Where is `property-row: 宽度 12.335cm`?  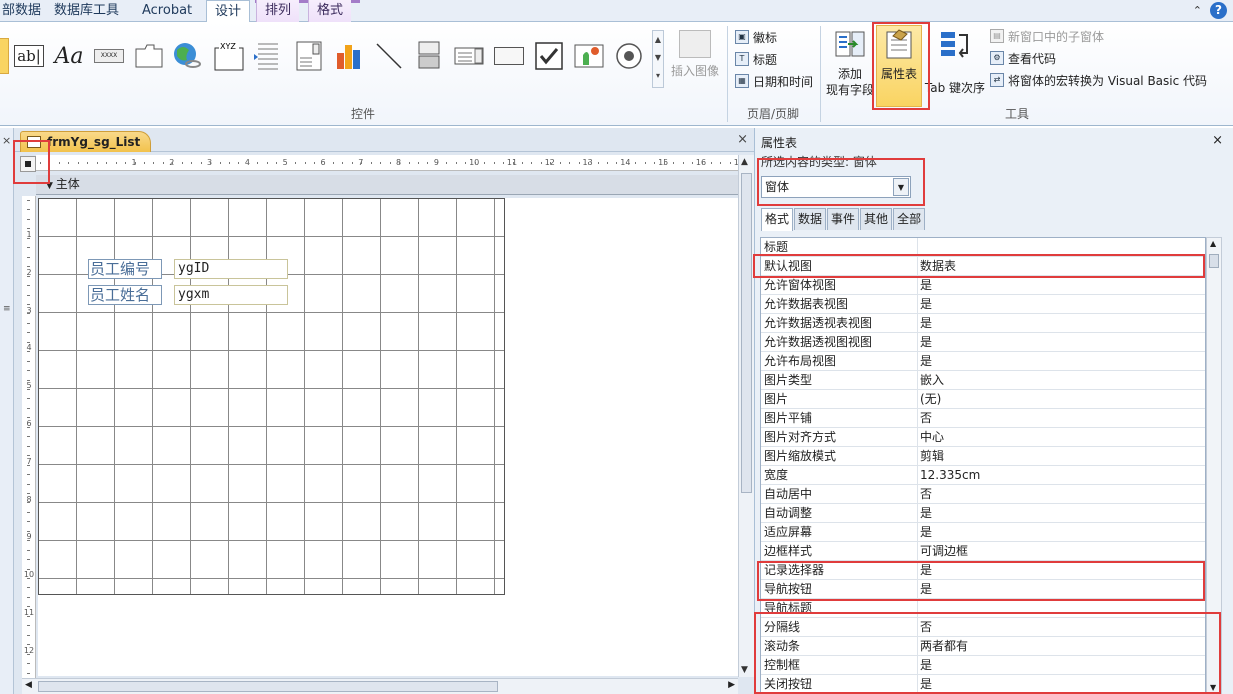 property-row: 宽度 12.335cm is located at coordinates (983, 475).